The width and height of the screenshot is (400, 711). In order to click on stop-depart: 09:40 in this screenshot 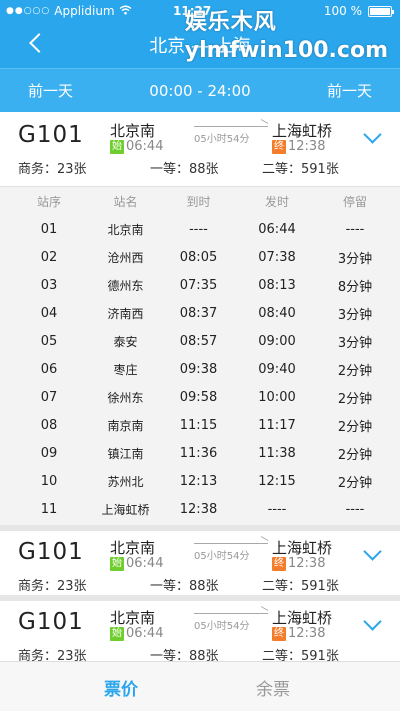, I will do `click(277, 369)`.